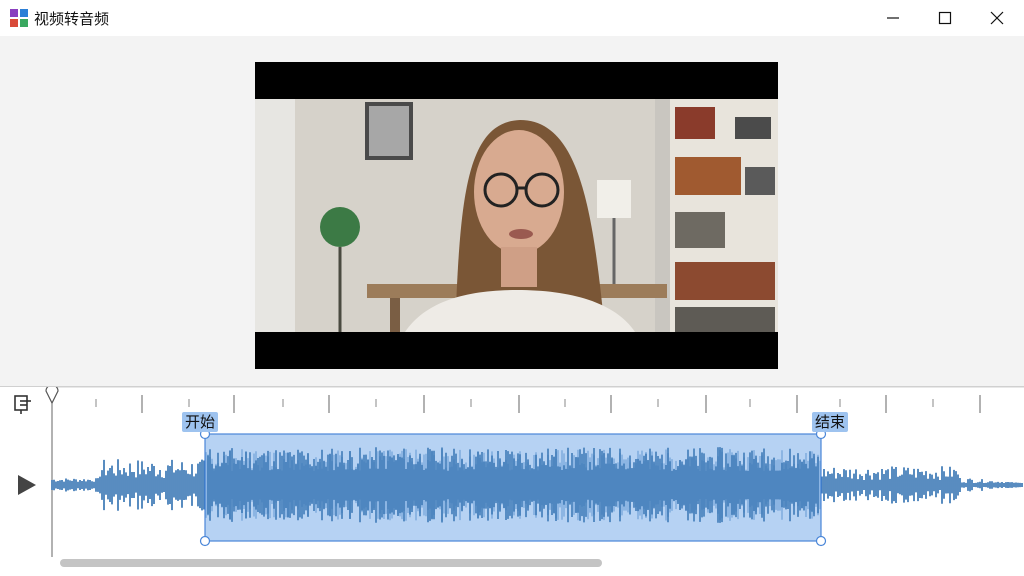 This screenshot has height=576, width=1024. I want to click on horizontal-scrollbar-thumb, so click(331, 563).